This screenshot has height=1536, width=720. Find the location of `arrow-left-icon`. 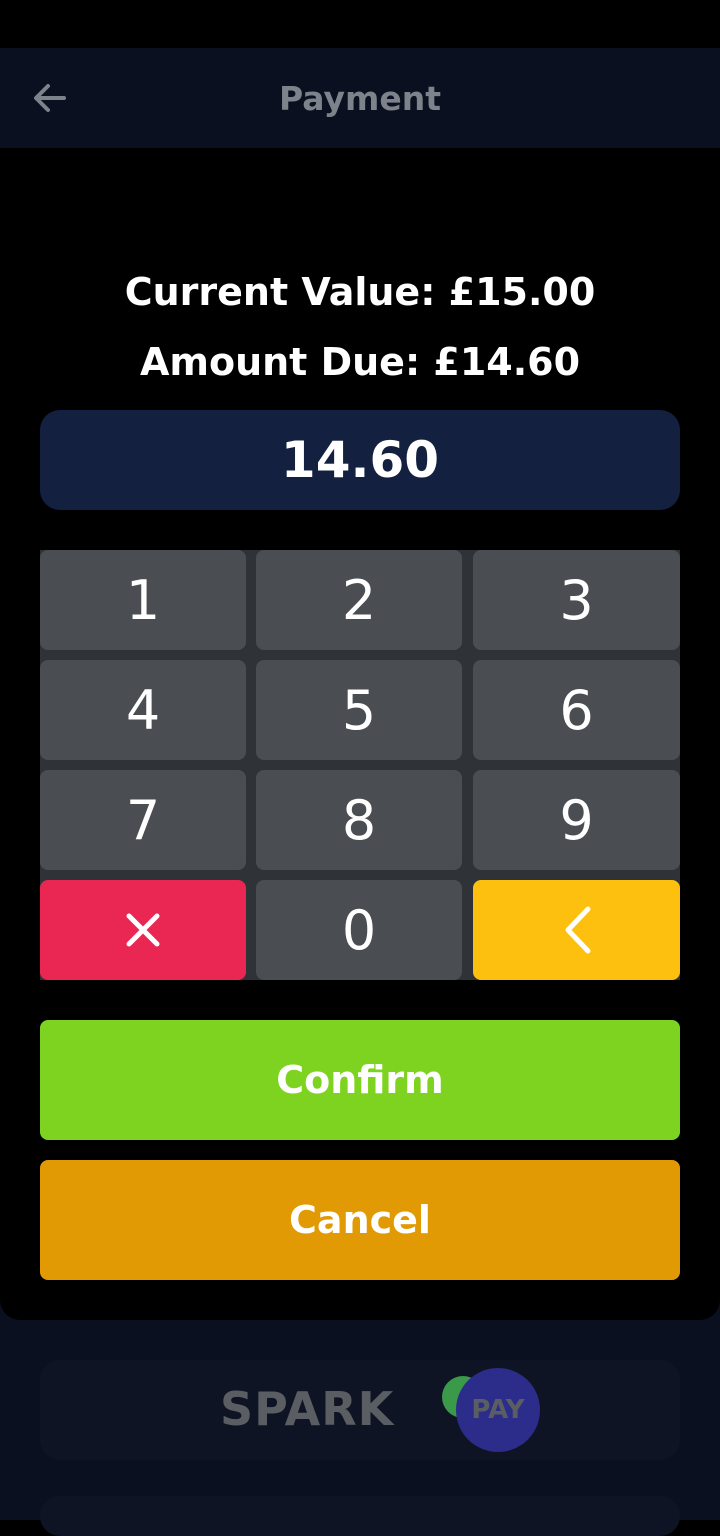

arrow-left-icon is located at coordinates (50, 98).